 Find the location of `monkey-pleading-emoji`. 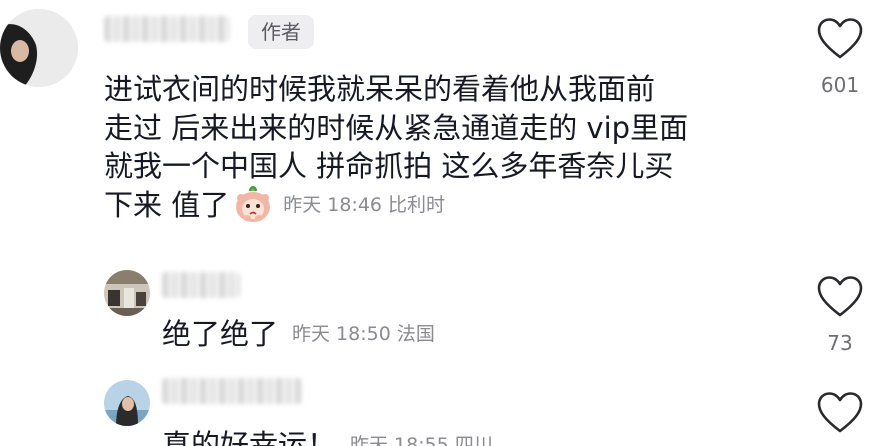

monkey-pleading-emoji is located at coordinates (253, 203).